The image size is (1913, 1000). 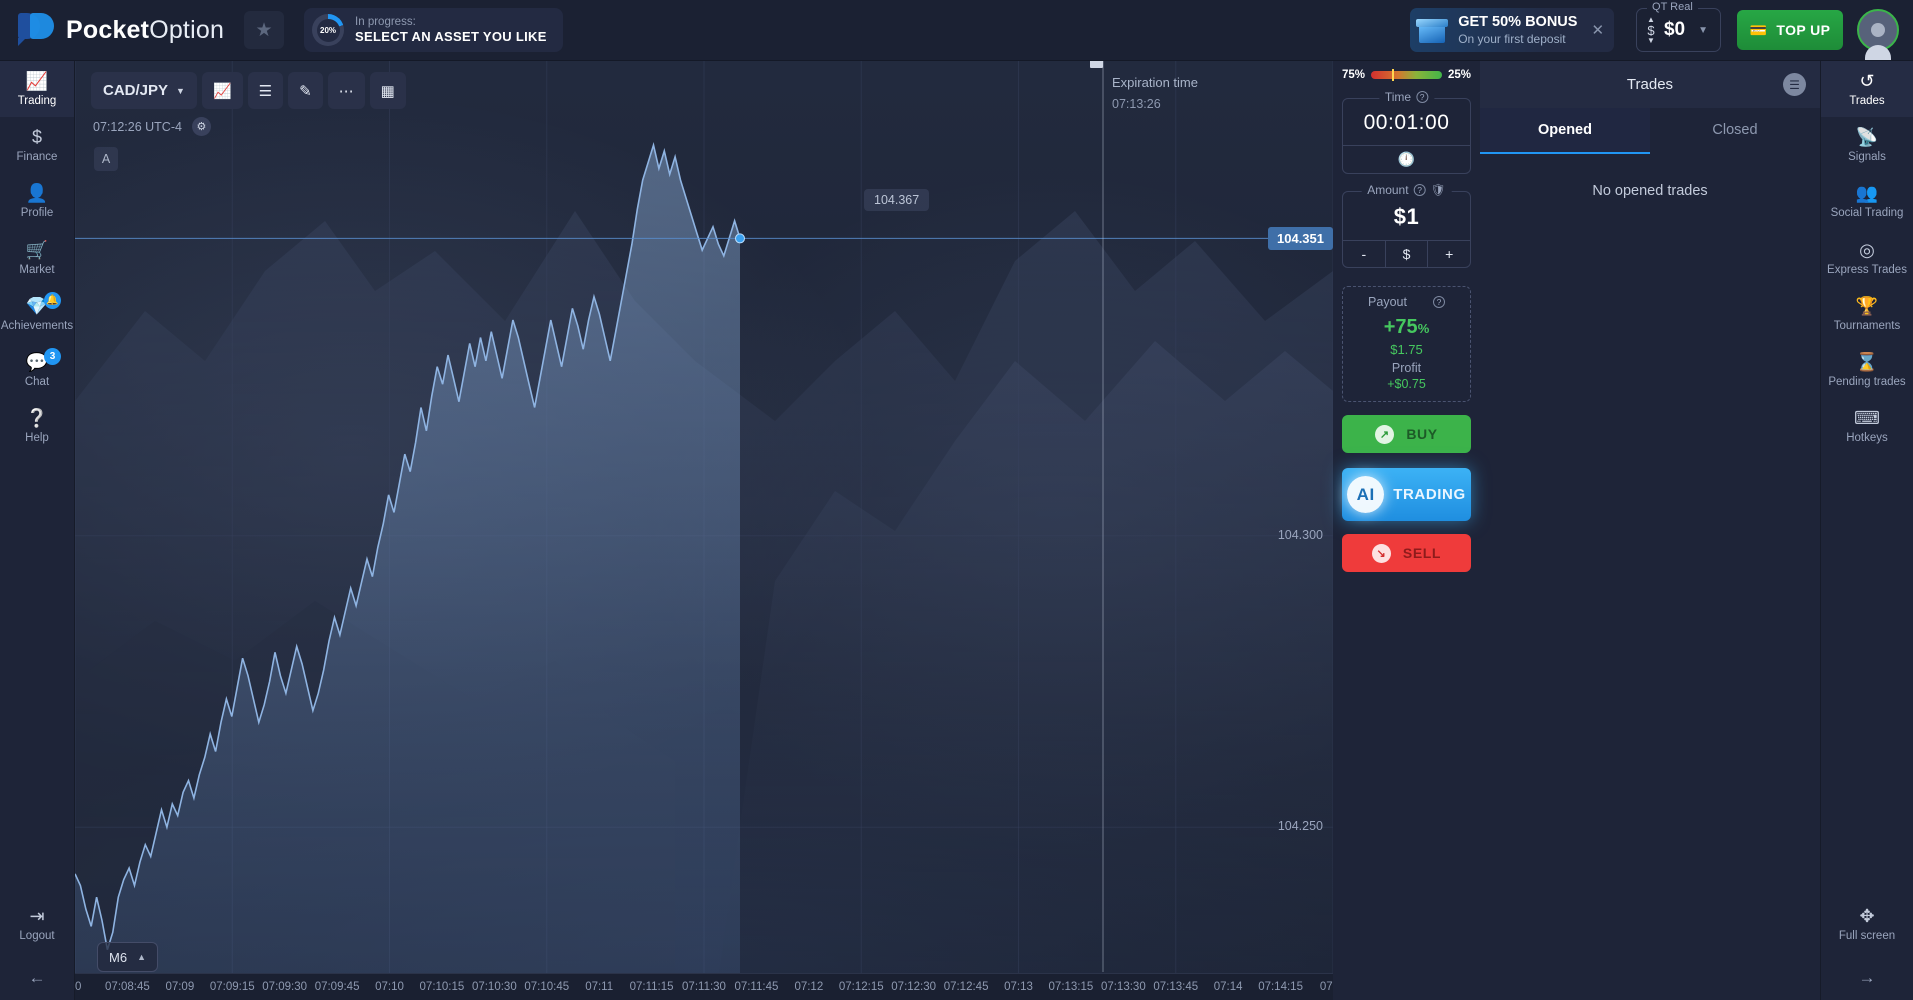 What do you see at coordinates (1678, 26) in the screenshot?
I see `account-selector: QT Real ▲ $ ▼ $0 ▼` at bounding box center [1678, 26].